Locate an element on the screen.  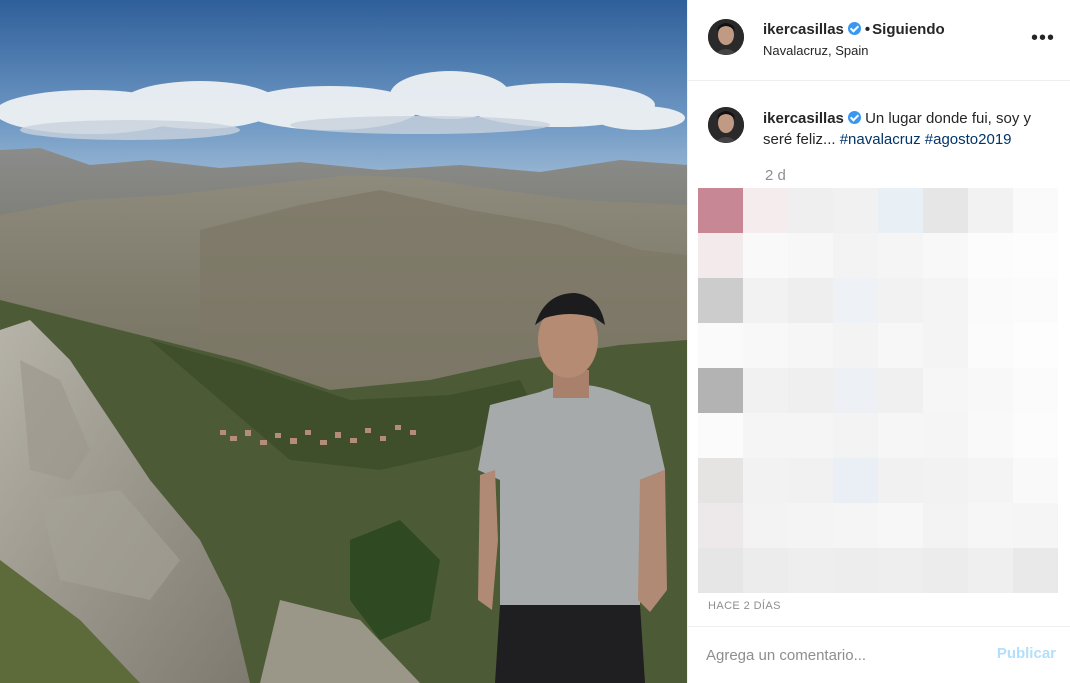
avatar is located at coordinates (726, 37).